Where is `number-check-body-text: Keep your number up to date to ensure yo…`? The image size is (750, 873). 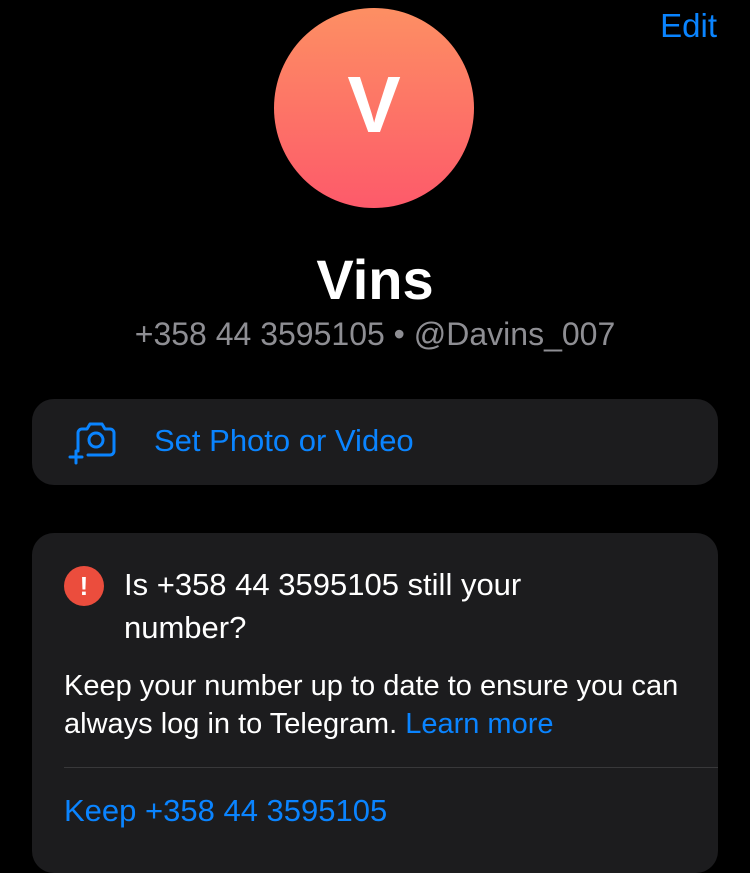
number-check-body-text: Keep your number up to date to ensure yo… is located at coordinates (371, 705).